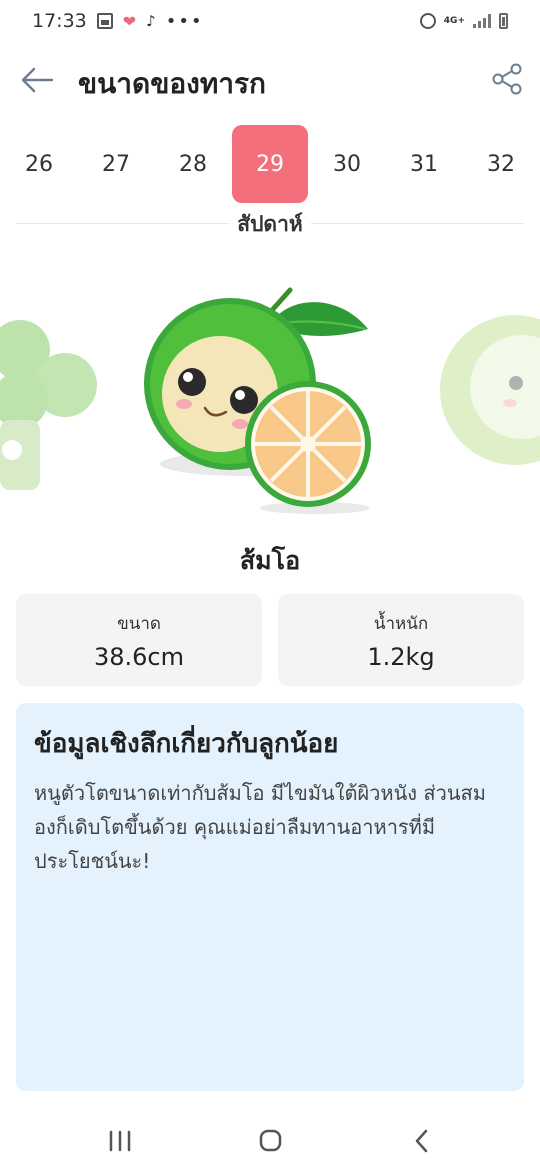 This screenshot has width=540, height=1170. Describe the element at coordinates (257, 400) in the screenshot. I see `pomelo-illustration` at that location.